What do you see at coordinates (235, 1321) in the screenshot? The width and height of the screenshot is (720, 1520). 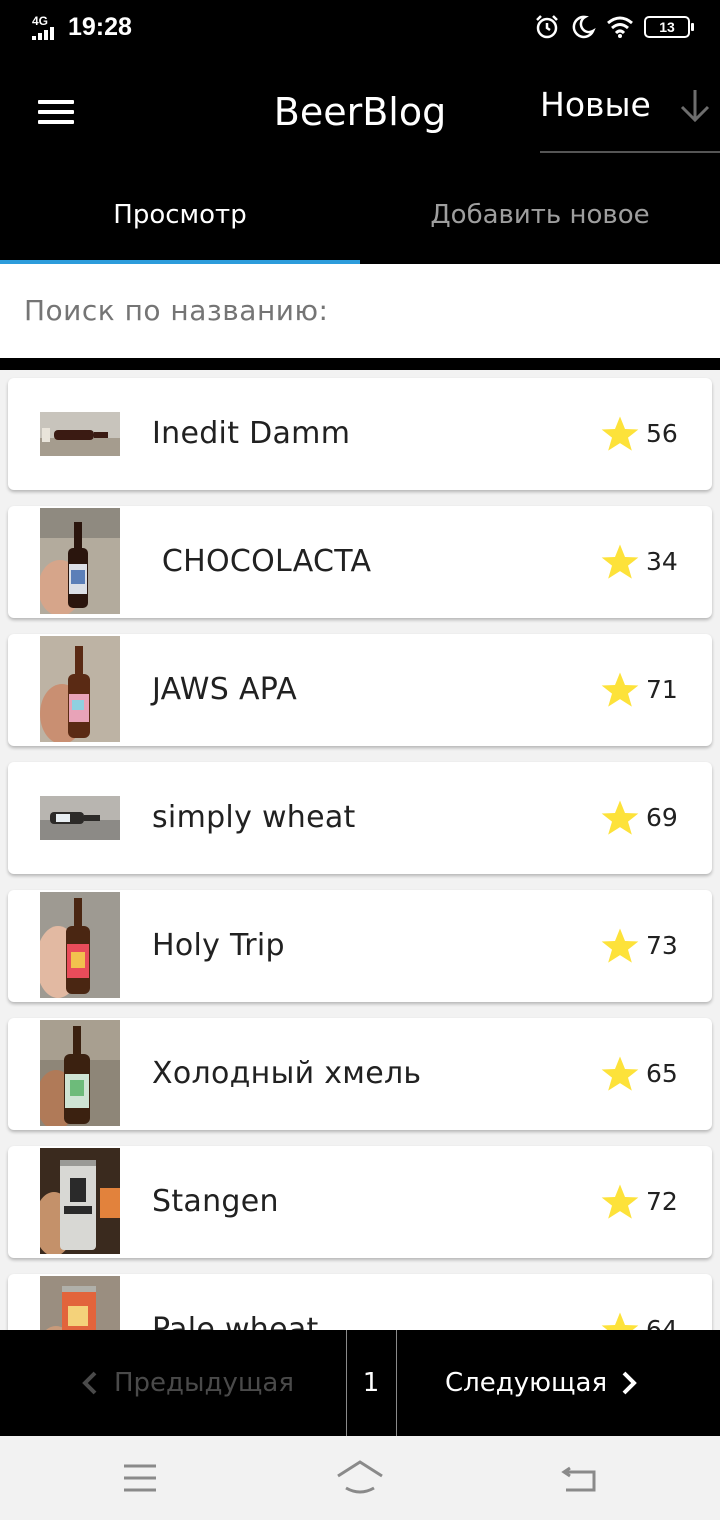 I see `beer-name: Pale wheat` at bounding box center [235, 1321].